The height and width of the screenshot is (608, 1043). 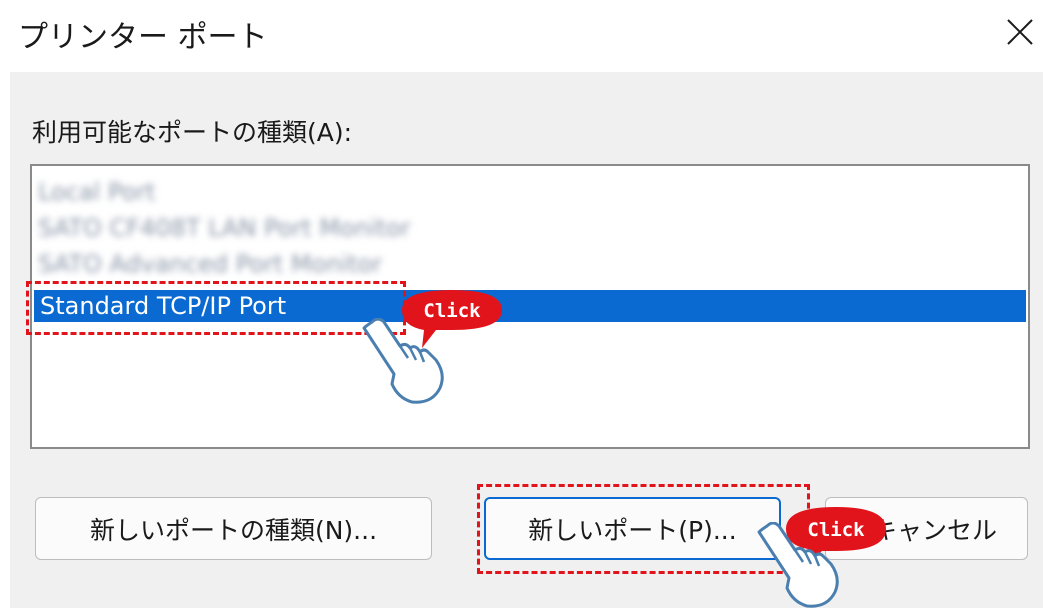 What do you see at coordinates (192, 132) in the screenshot?
I see `available-ports-label: 利用可能なポートの種類(A):` at bounding box center [192, 132].